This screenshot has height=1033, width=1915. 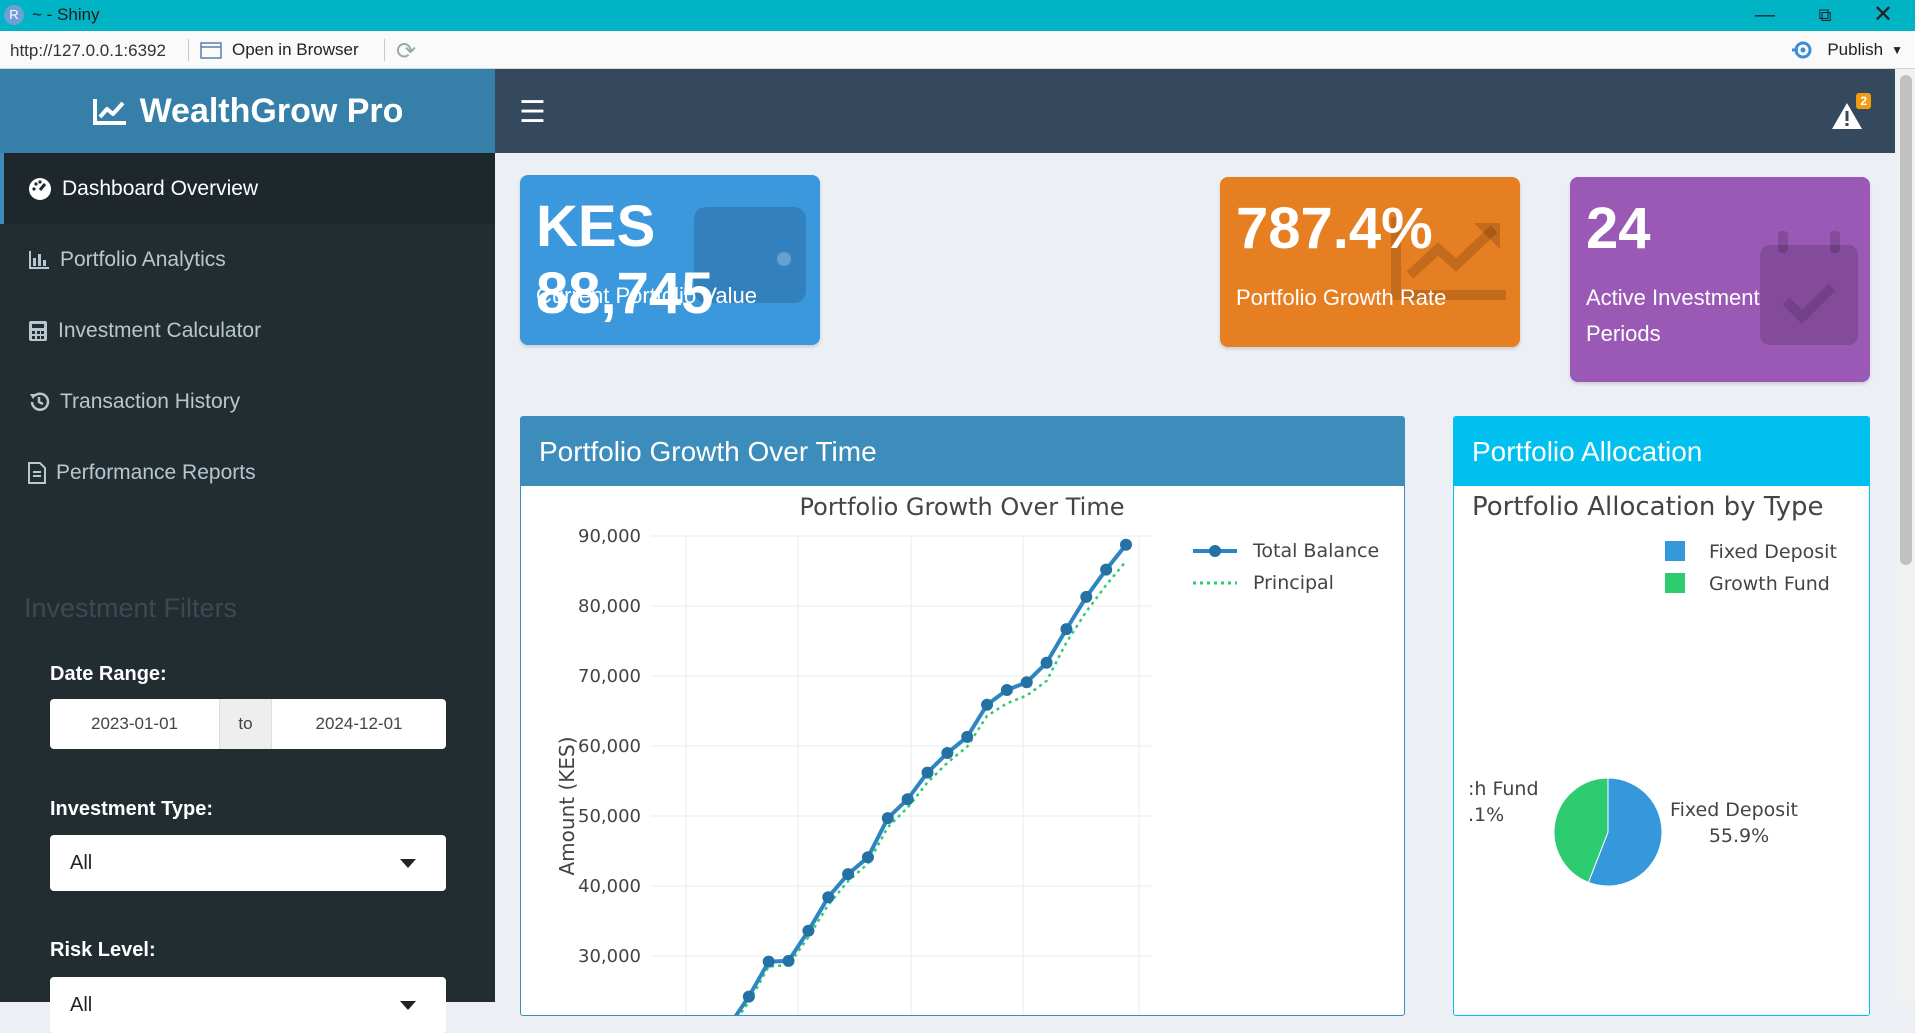 What do you see at coordinates (1720, 279) in the screenshot?
I see `value-box-active-periods: 24 Active Investment Periods` at bounding box center [1720, 279].